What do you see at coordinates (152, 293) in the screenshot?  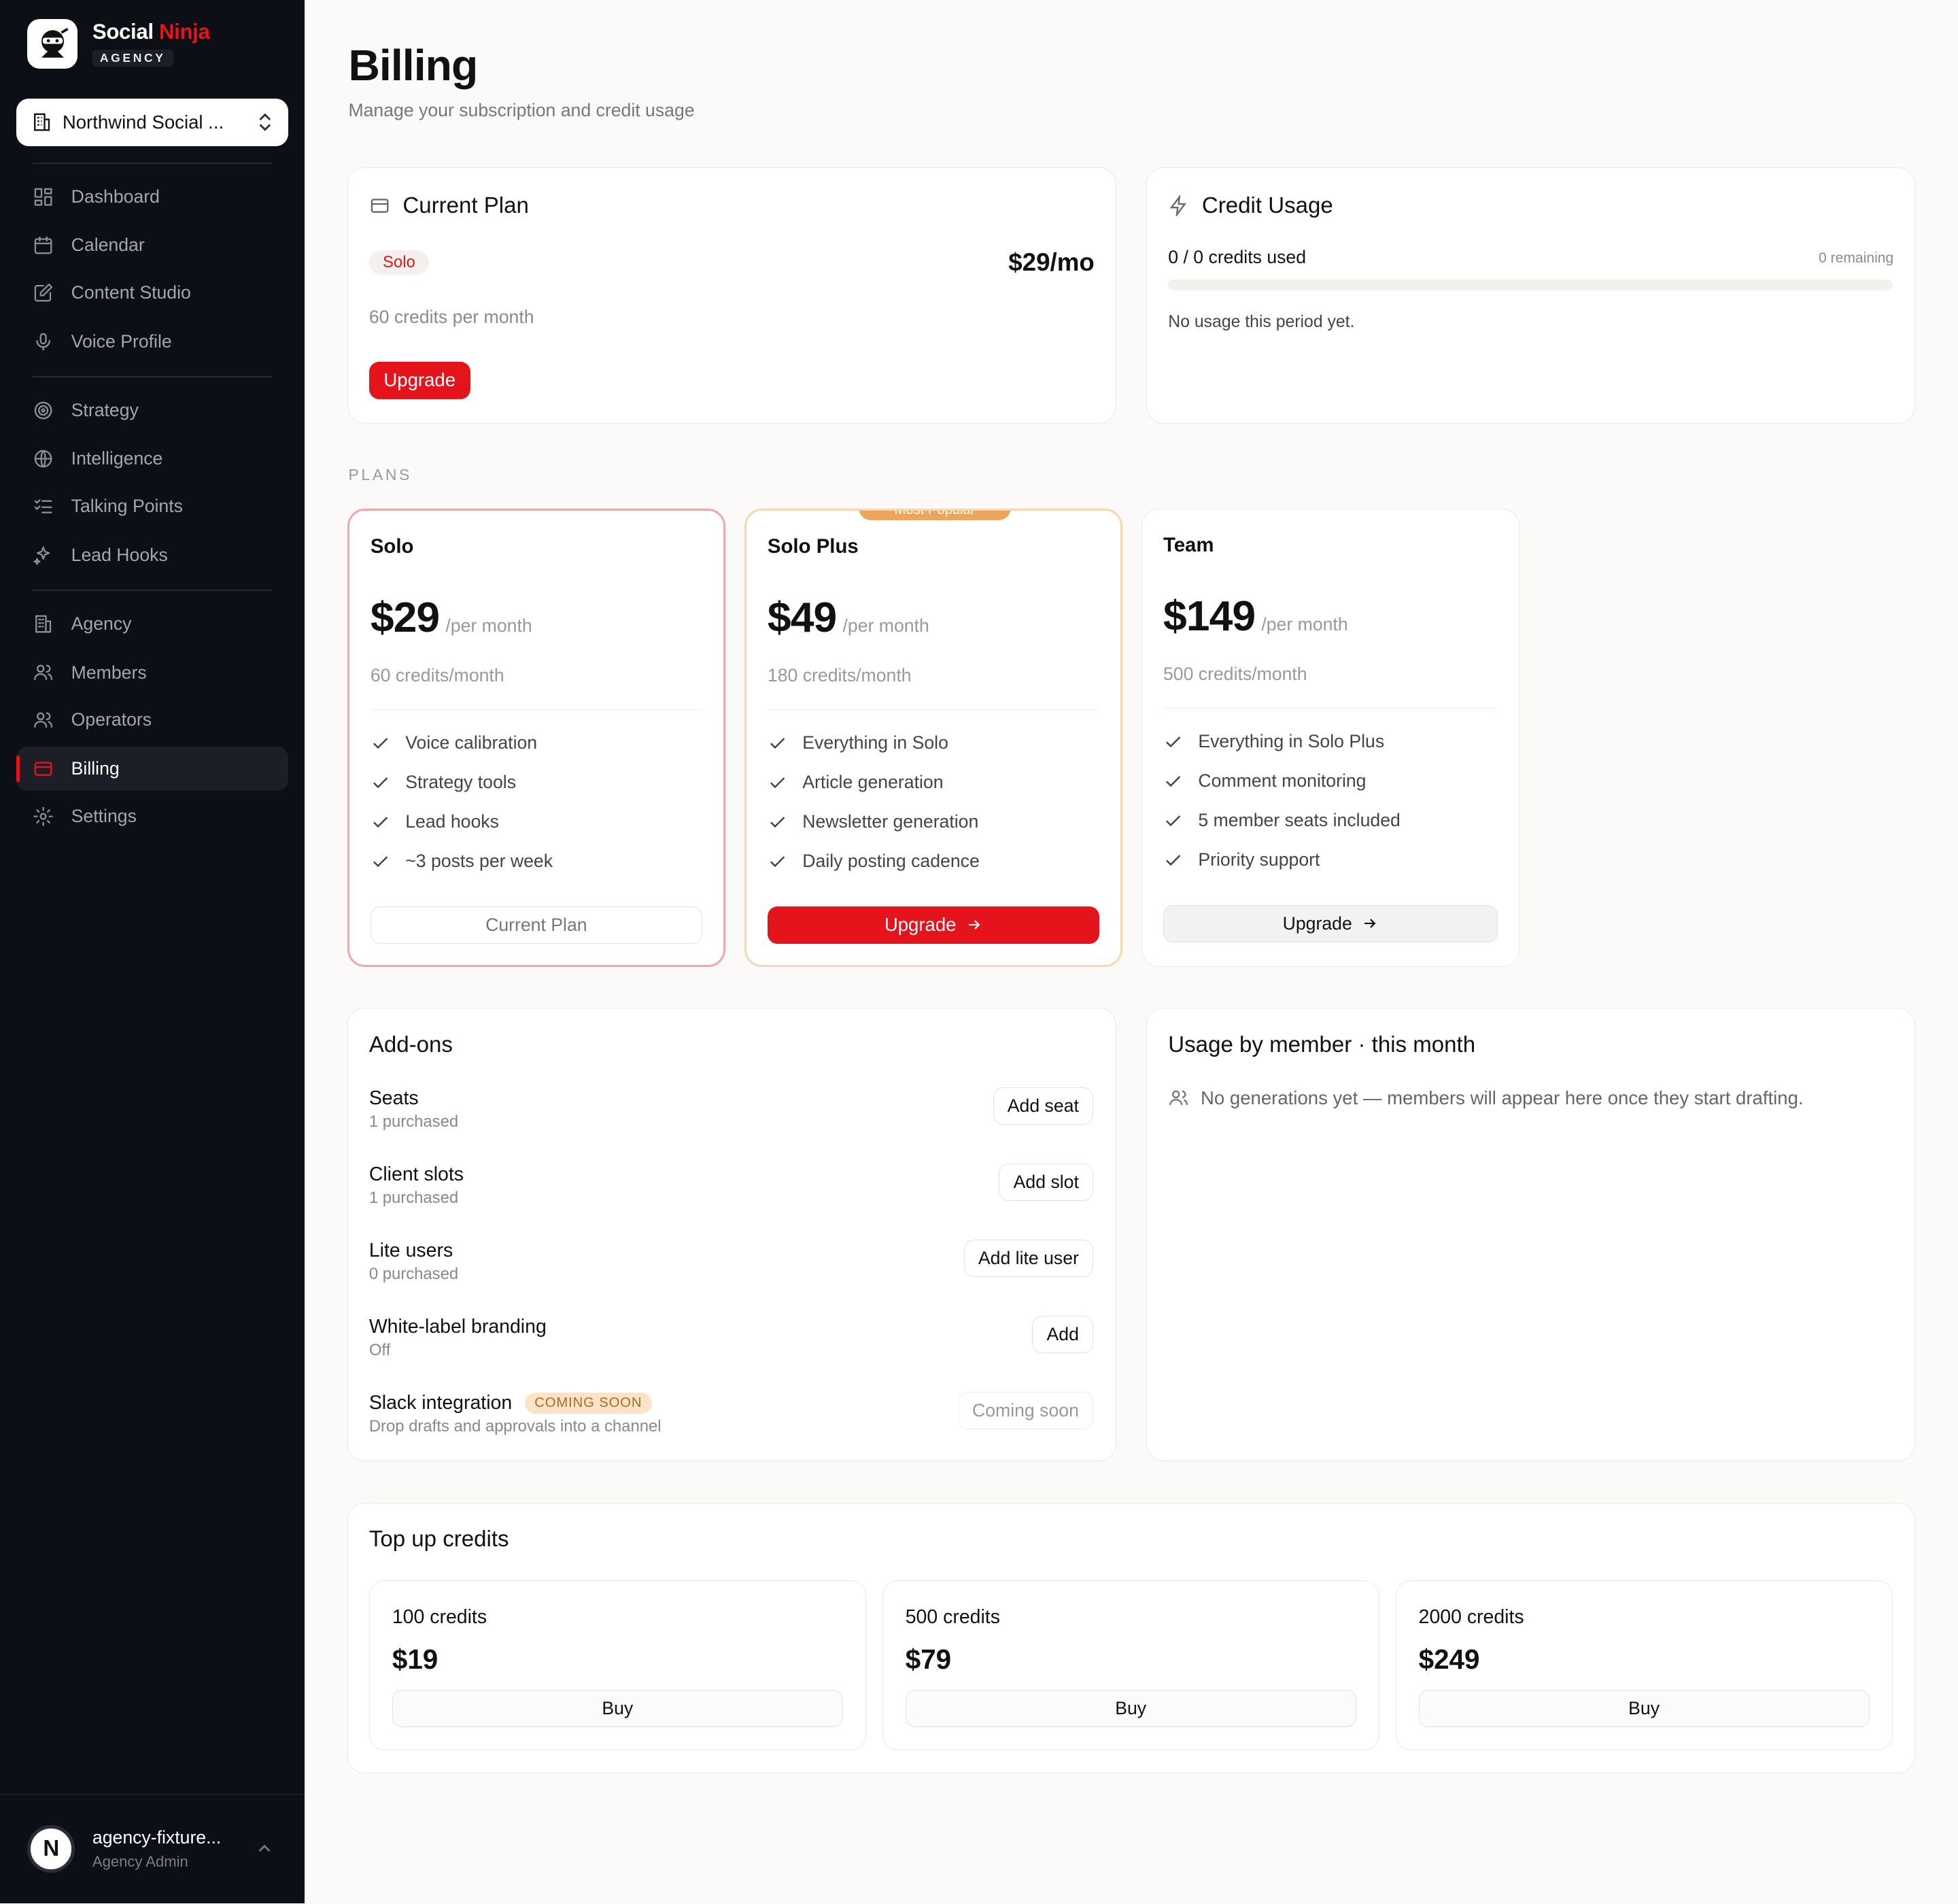 I see `sidebar-item-content-studio: Content Studio` at bounding box center [152, 293].